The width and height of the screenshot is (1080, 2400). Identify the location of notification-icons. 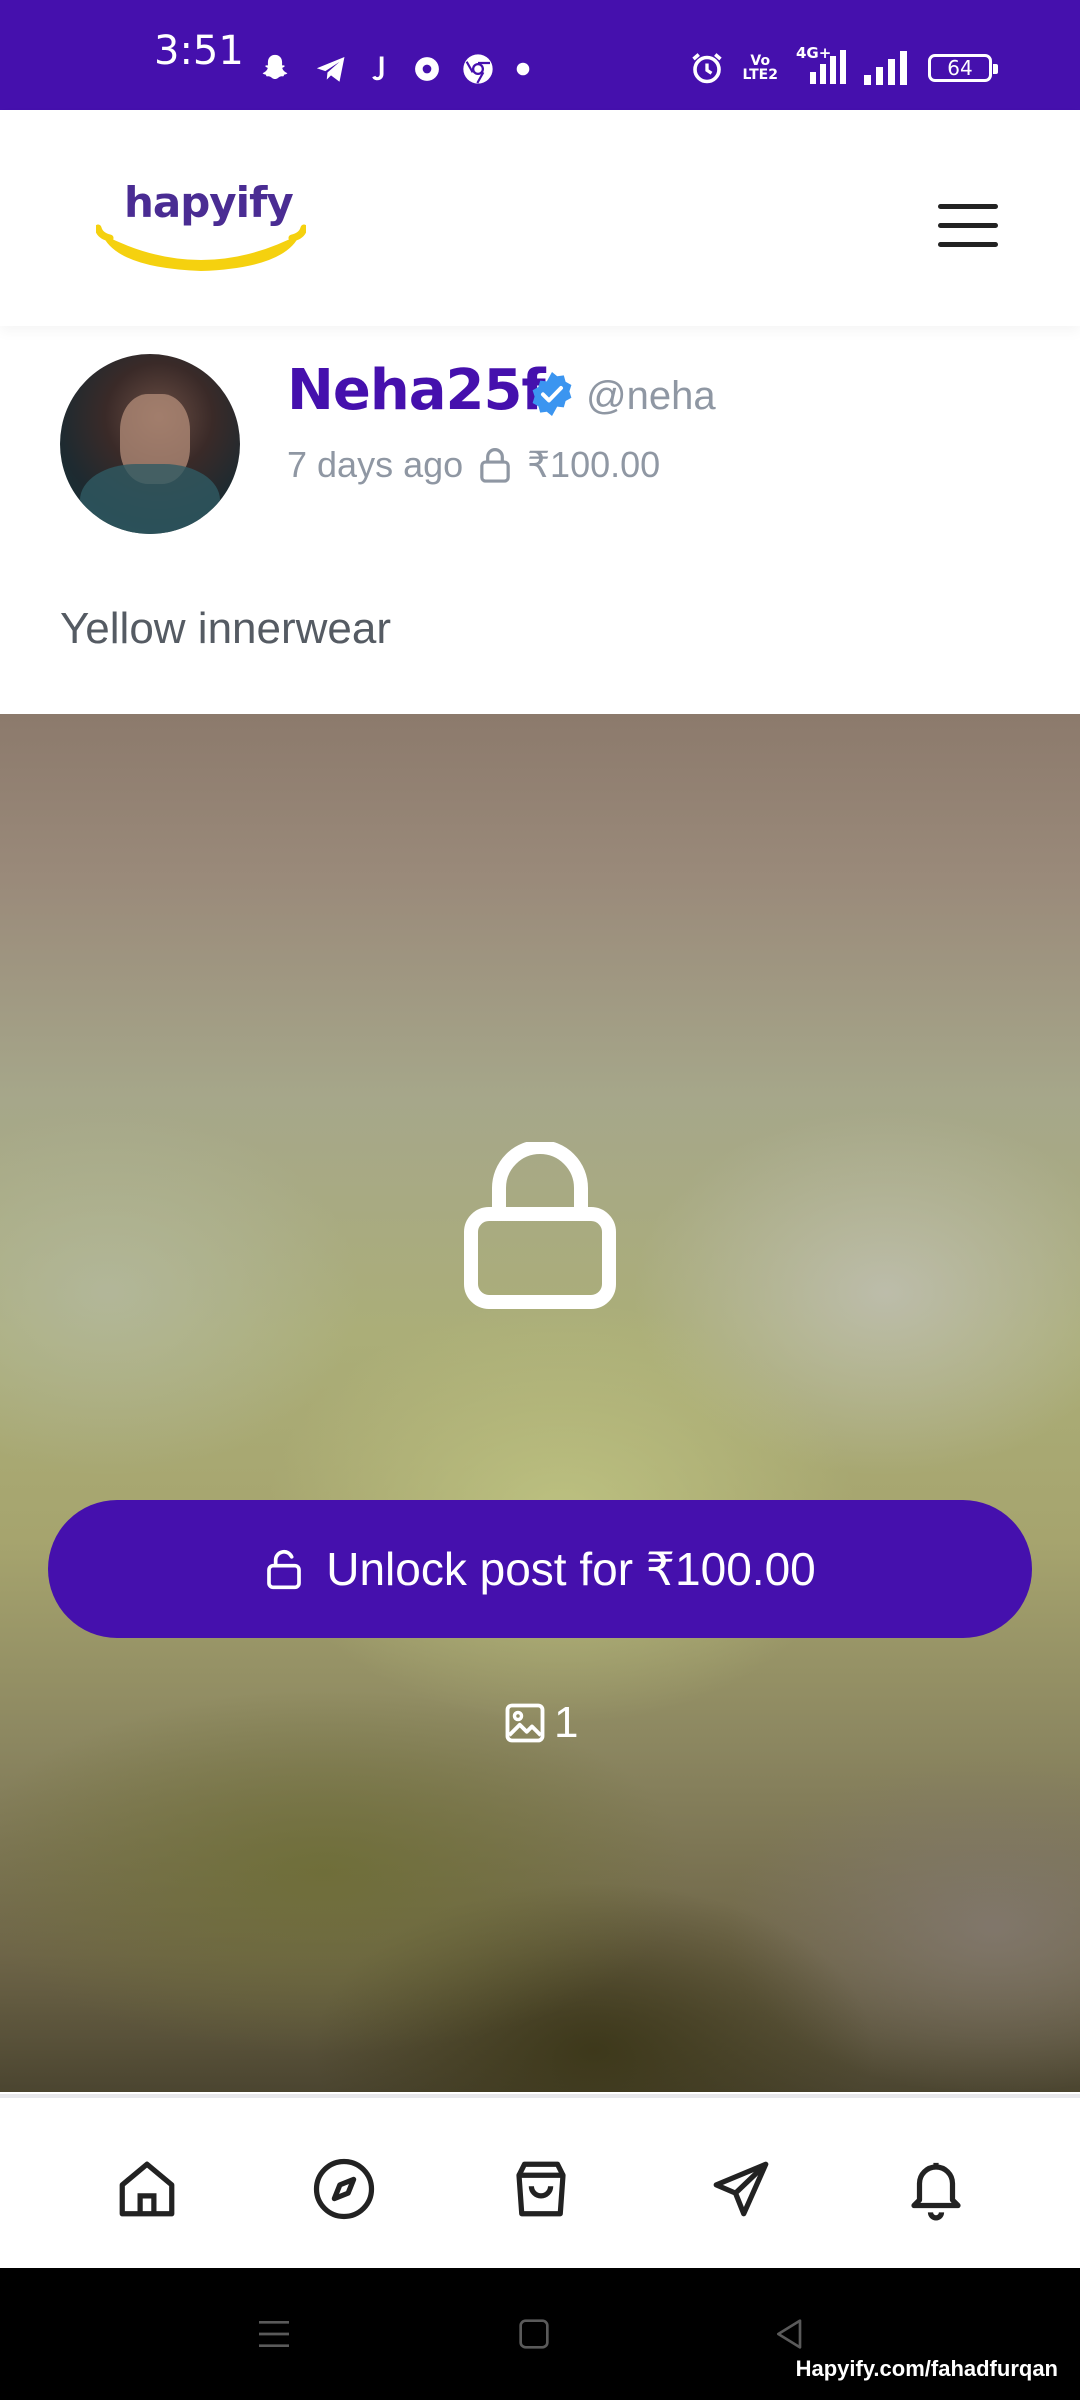
(394, 69).